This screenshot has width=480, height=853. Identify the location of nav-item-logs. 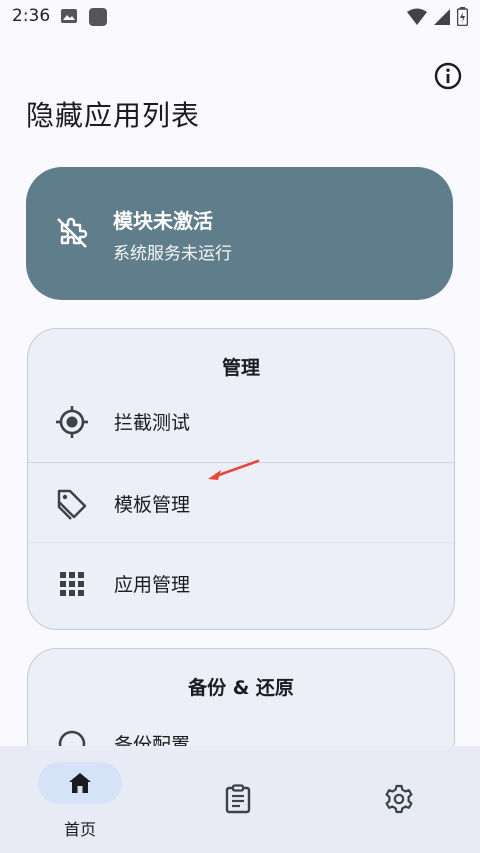
(240, 799).